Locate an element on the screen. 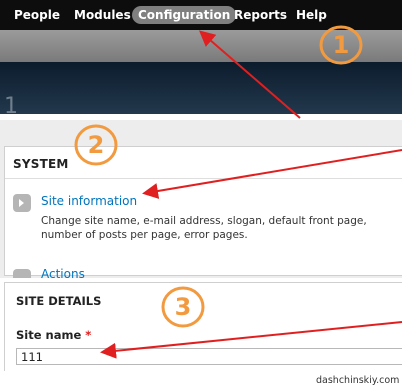 Image resolution: width=402 pixels, height=390 pixels. divider is located at coordinates (203, 178).